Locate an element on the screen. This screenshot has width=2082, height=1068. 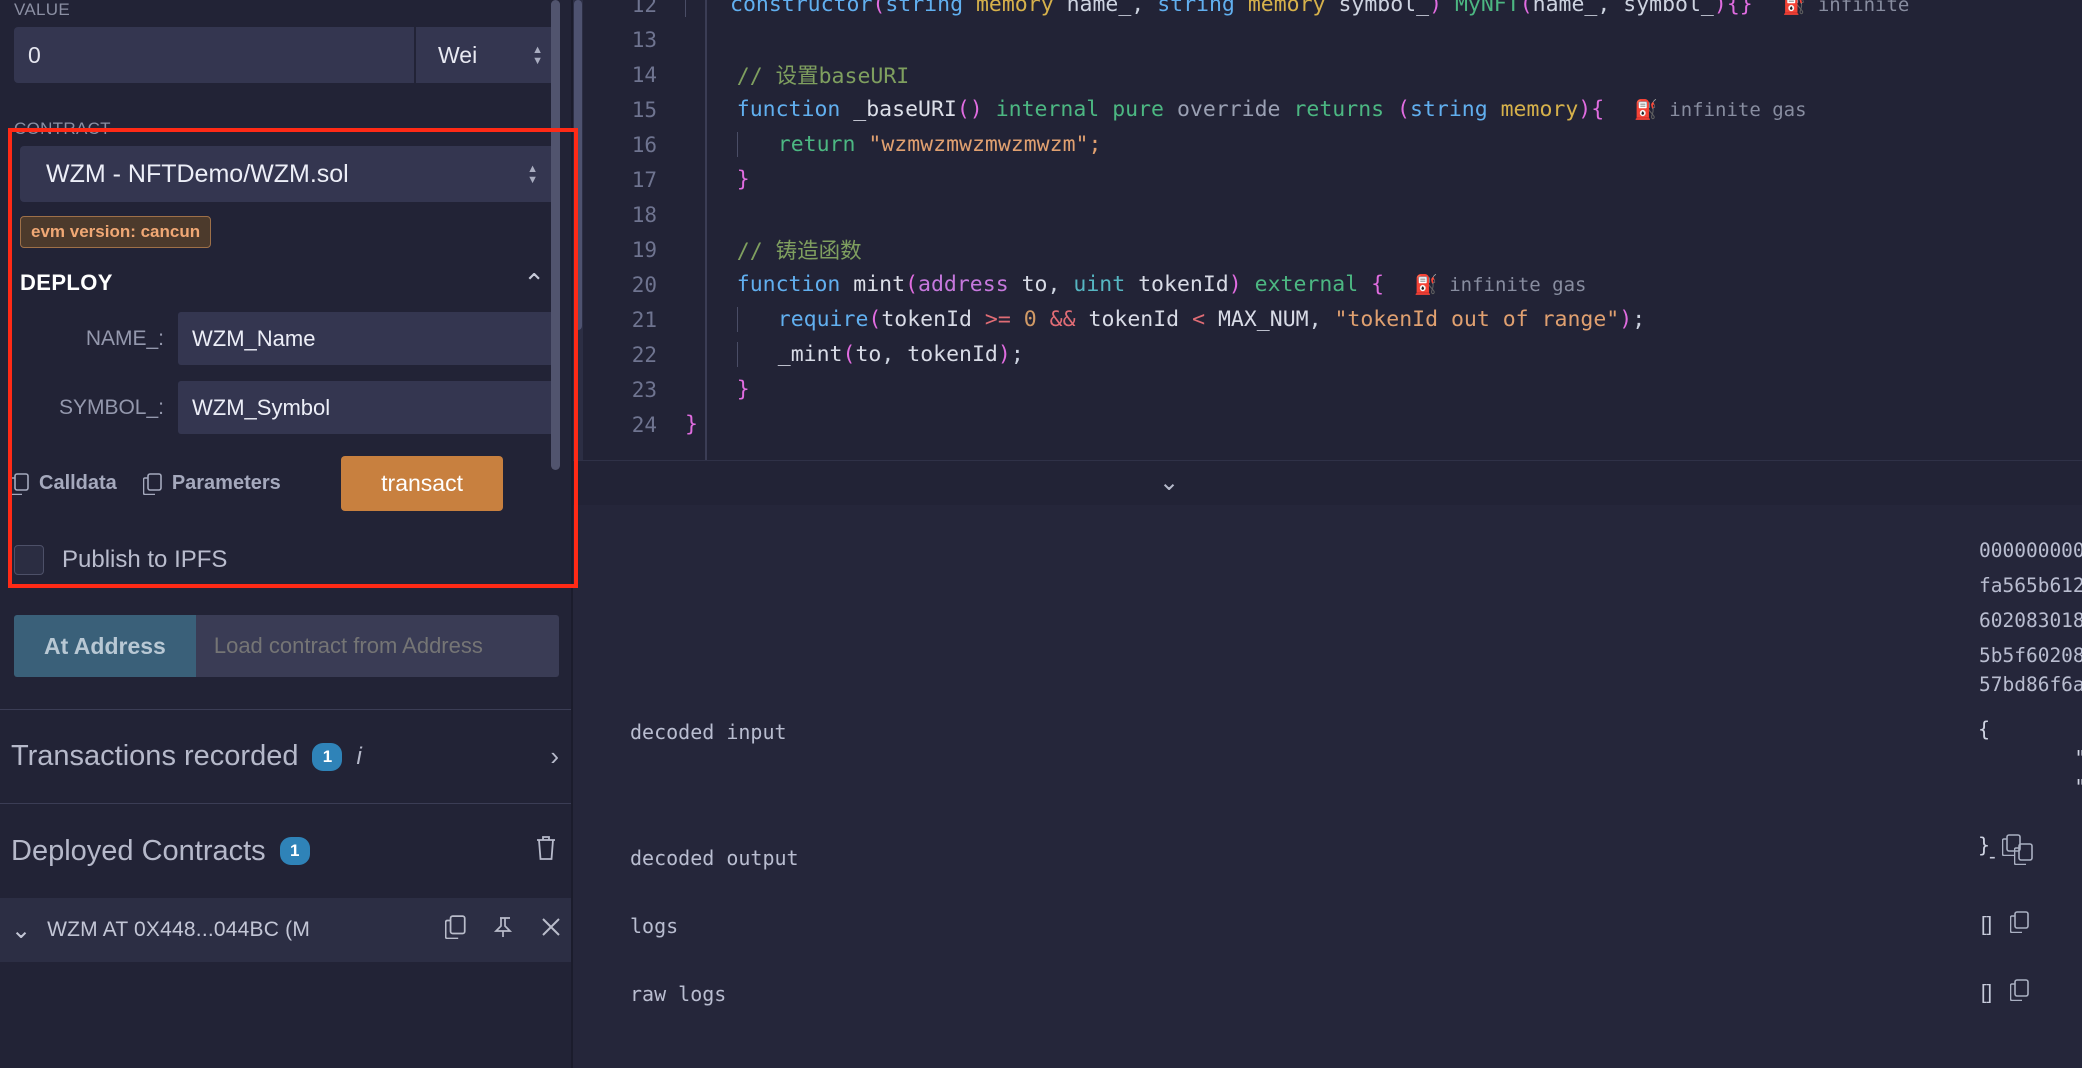
decoded-output-value-wrap: - is located at coordinates (2011, 857).